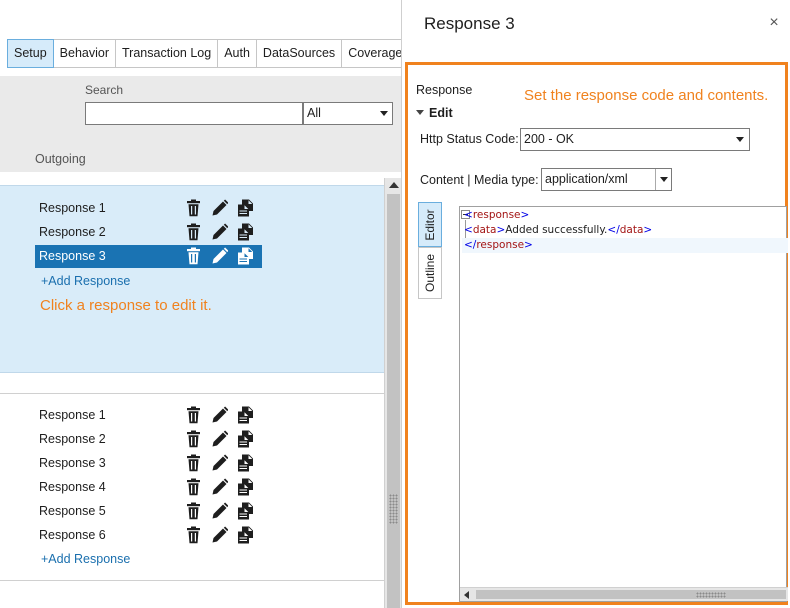 This screenshot has height=608, width=790. Describe the element at coordinates (394, 185) in the screenshot. I see `scroll-up-arrow-icon` at that location.